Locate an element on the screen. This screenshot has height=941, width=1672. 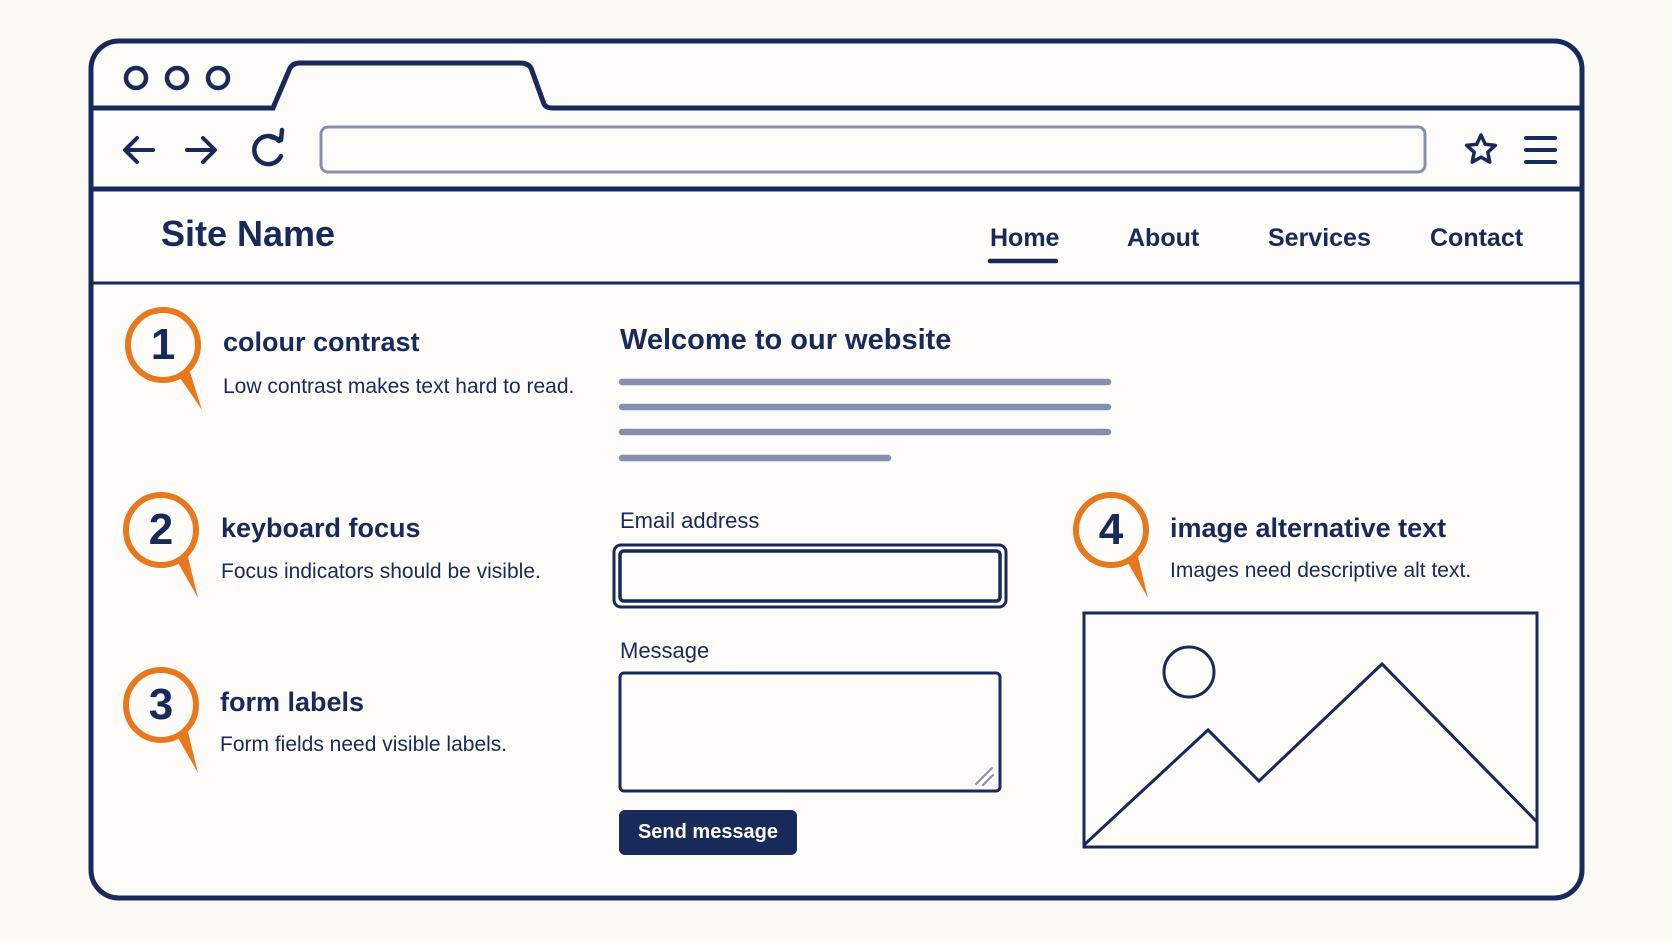
annotation-description: Focus indicators should be visible. is located at coordinates (381, 571).